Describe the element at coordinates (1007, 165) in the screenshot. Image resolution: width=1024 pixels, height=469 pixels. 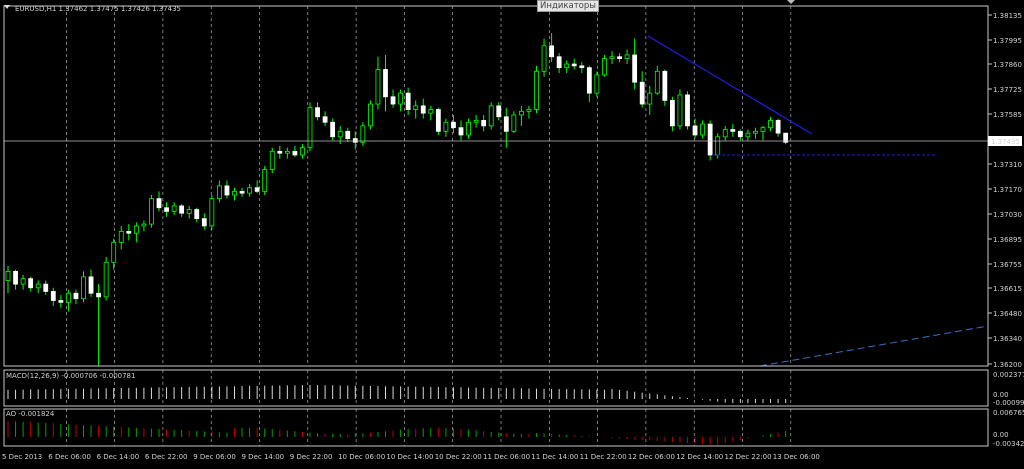
I see `price-tick-label: 1.37310` at that location.